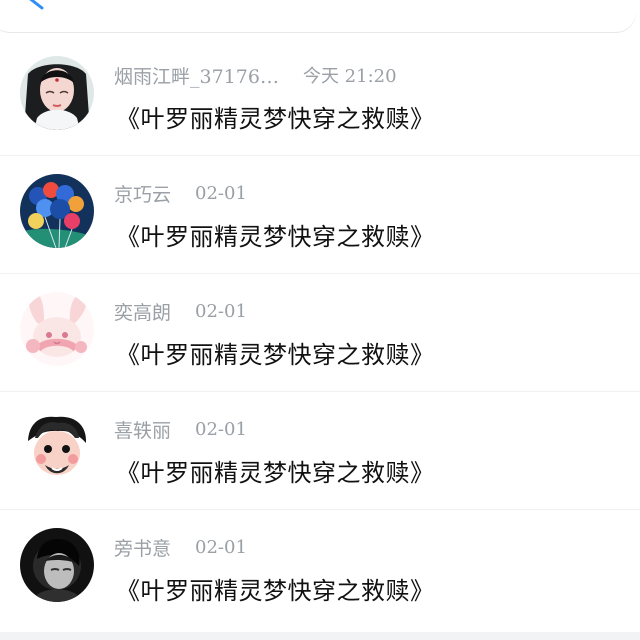  I want to click on comment-meta: 京巧云 02-01, so click(180, 193).